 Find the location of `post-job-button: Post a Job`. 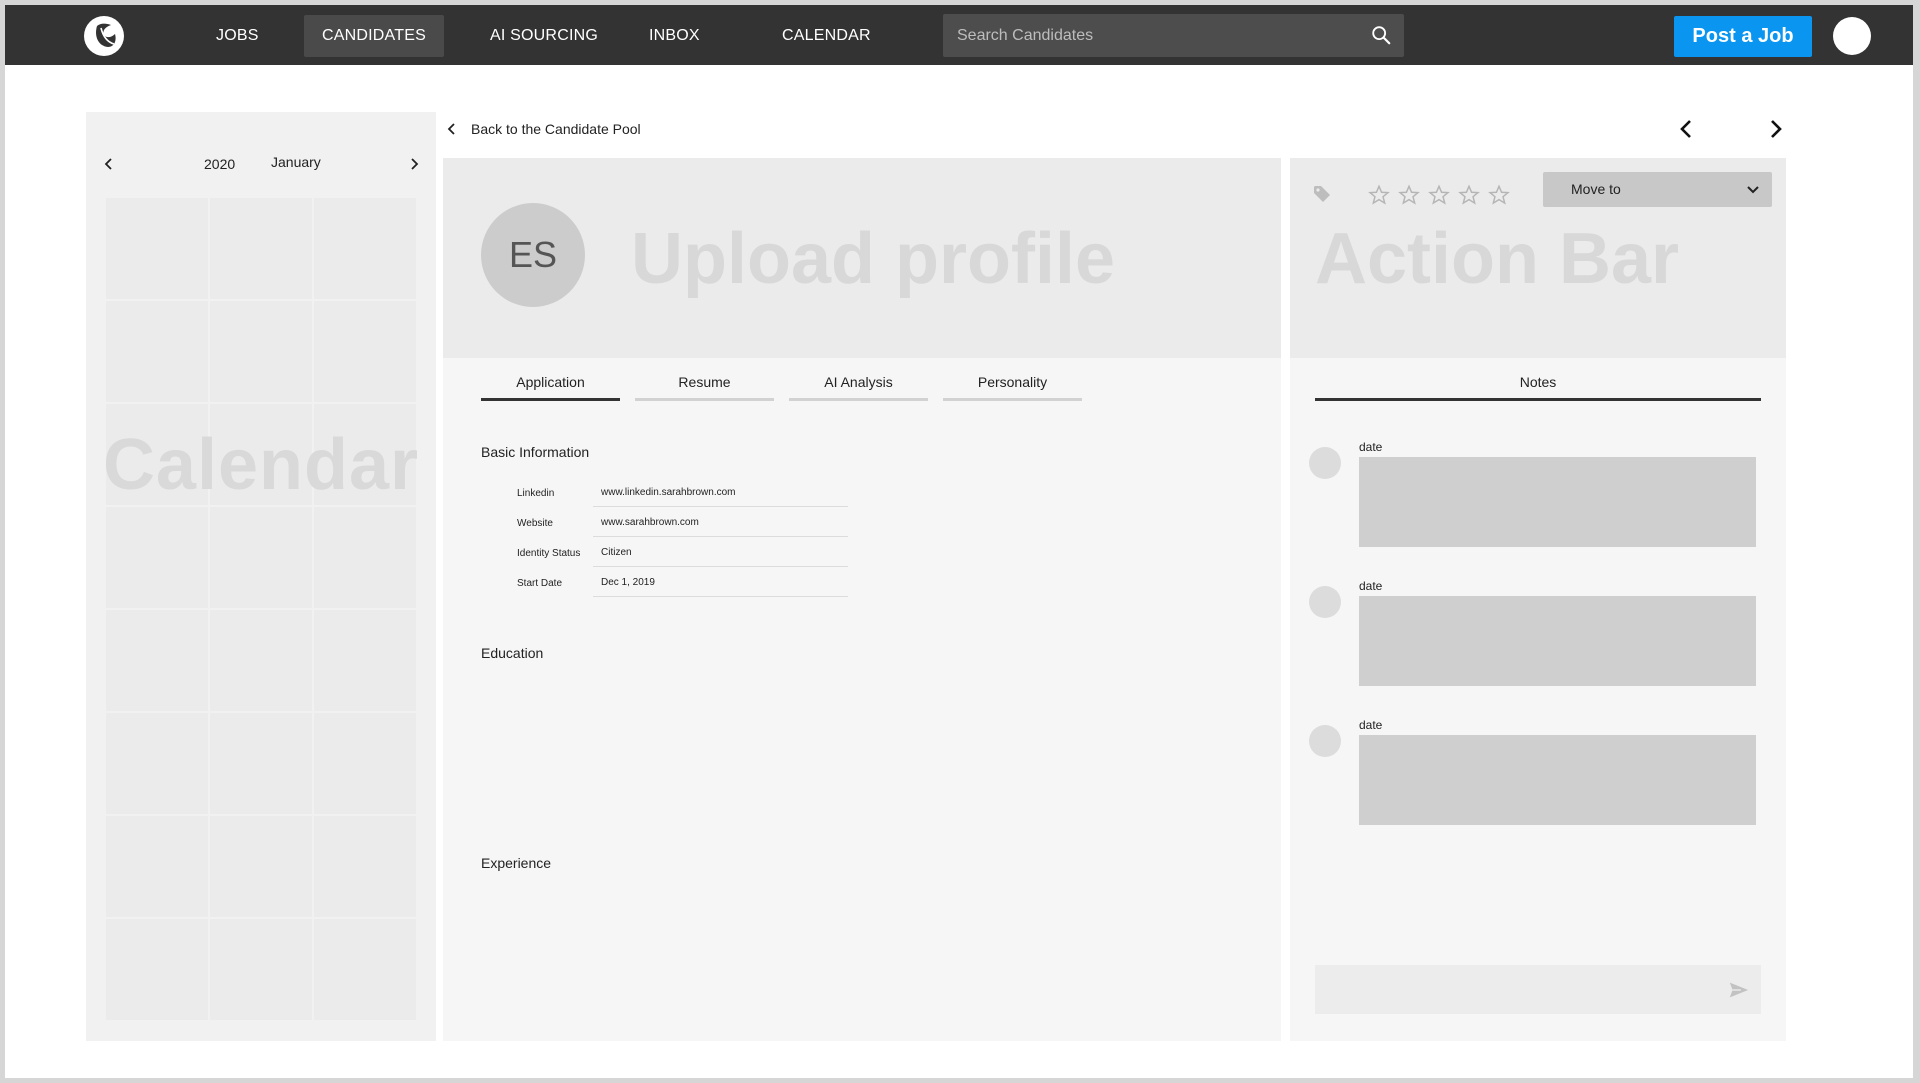

post-job-button: Post a Job is located at coordinates (1743, 36).